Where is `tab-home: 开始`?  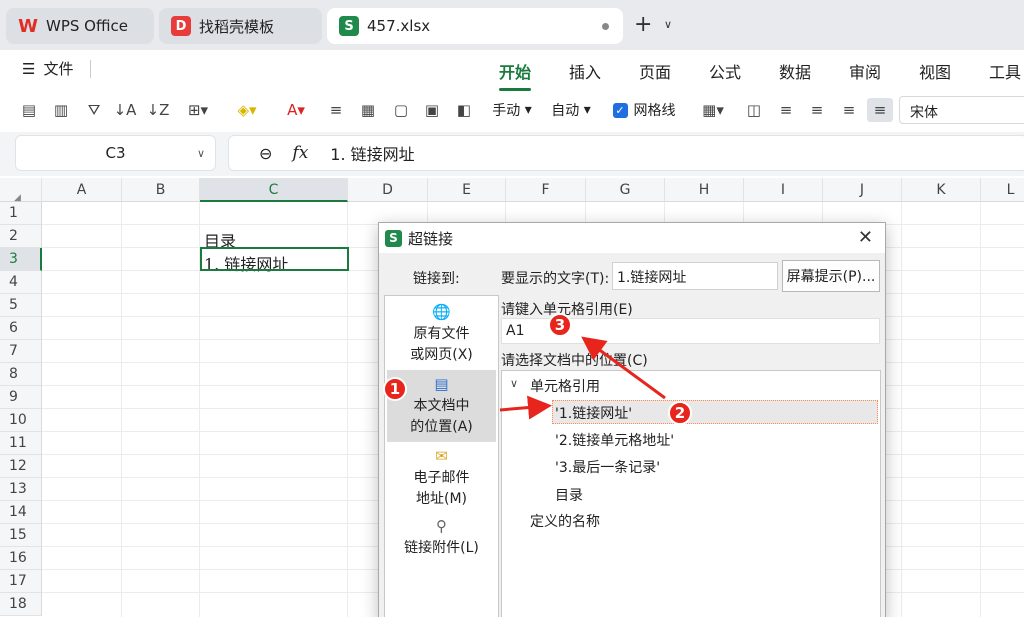
tab-home: 开始 is located at coordinates (515, 75).